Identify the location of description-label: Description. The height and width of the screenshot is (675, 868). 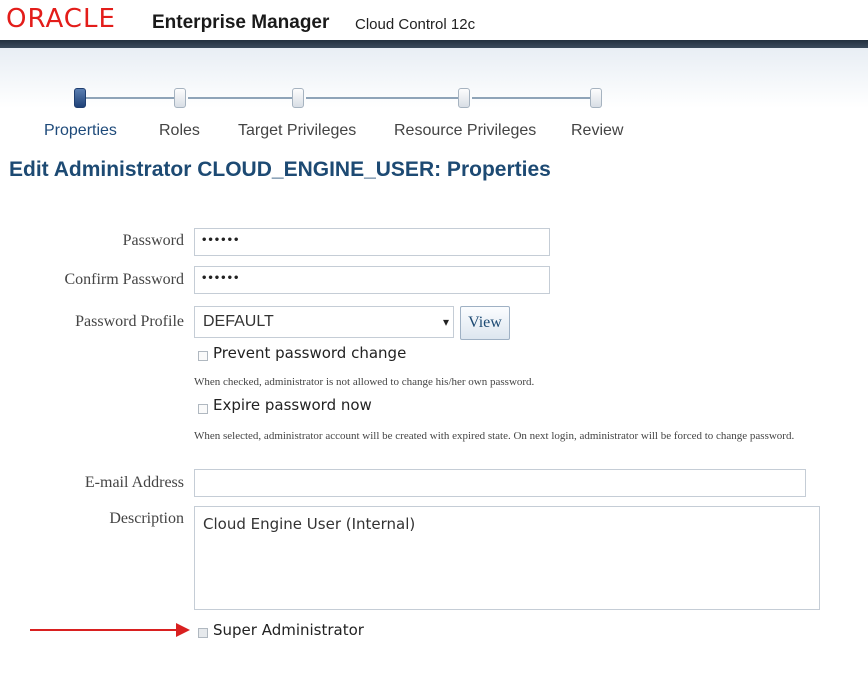
(146, 518).